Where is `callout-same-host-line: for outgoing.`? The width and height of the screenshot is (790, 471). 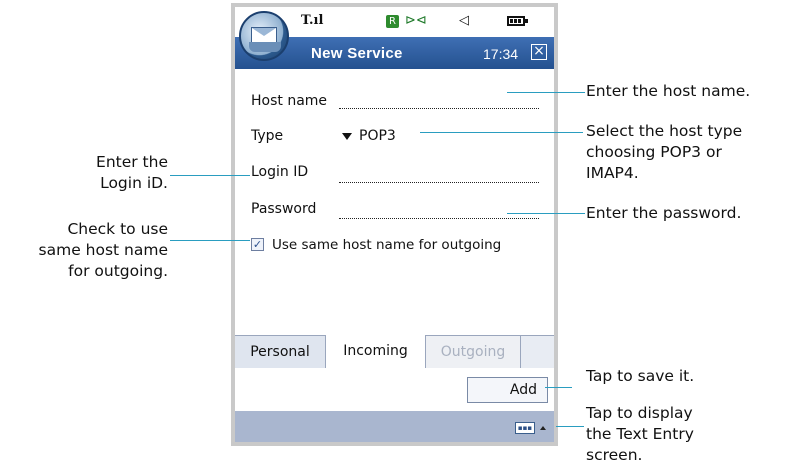
callout-same-host-line: for outgoing. is located at coordinates (118, 271).